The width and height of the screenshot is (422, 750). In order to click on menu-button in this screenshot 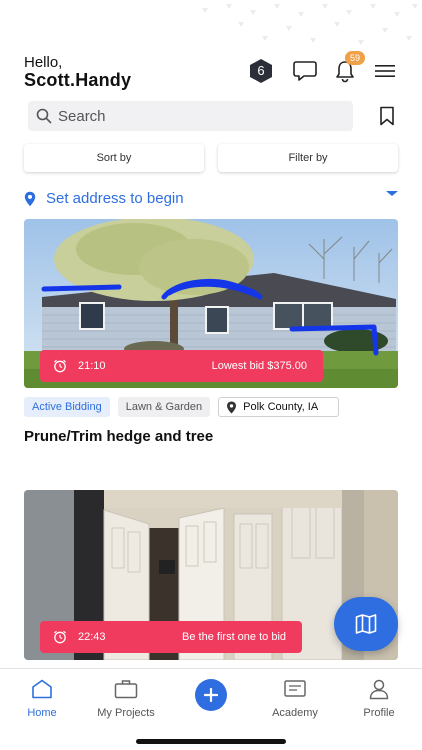, I will do `click(385, 71)`.